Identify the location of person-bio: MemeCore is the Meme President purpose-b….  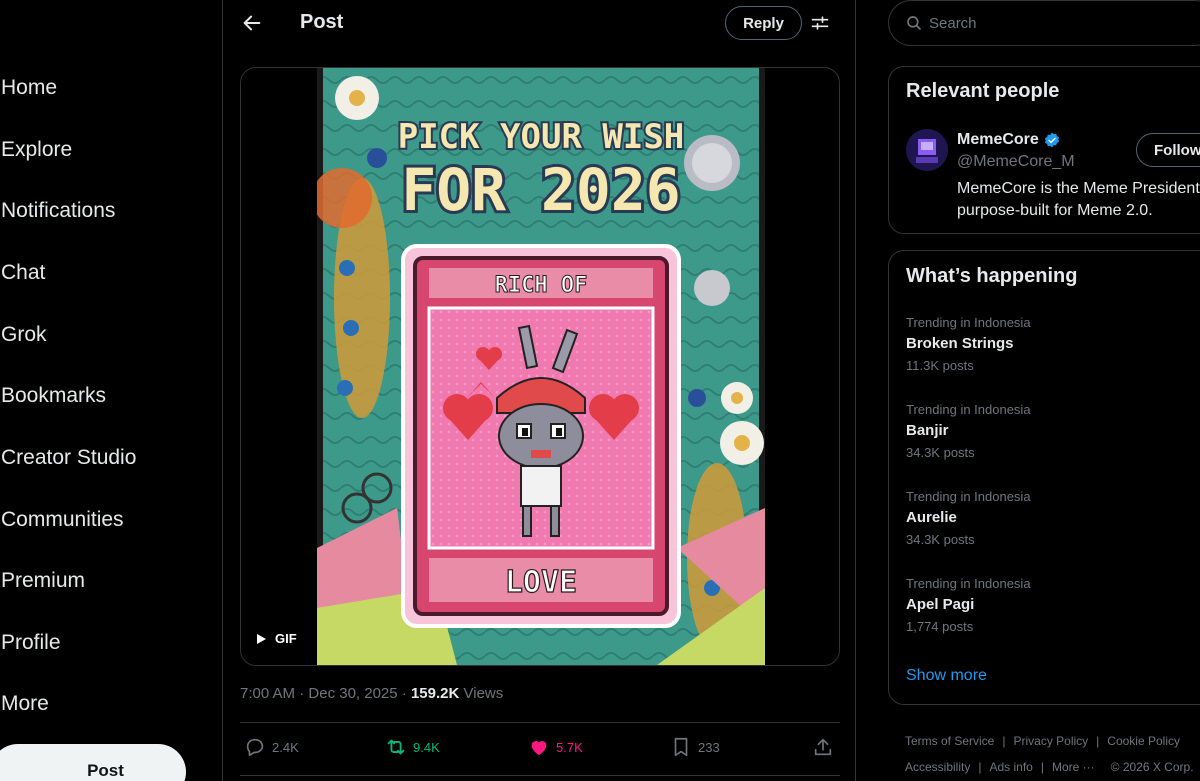
(1078, 199).